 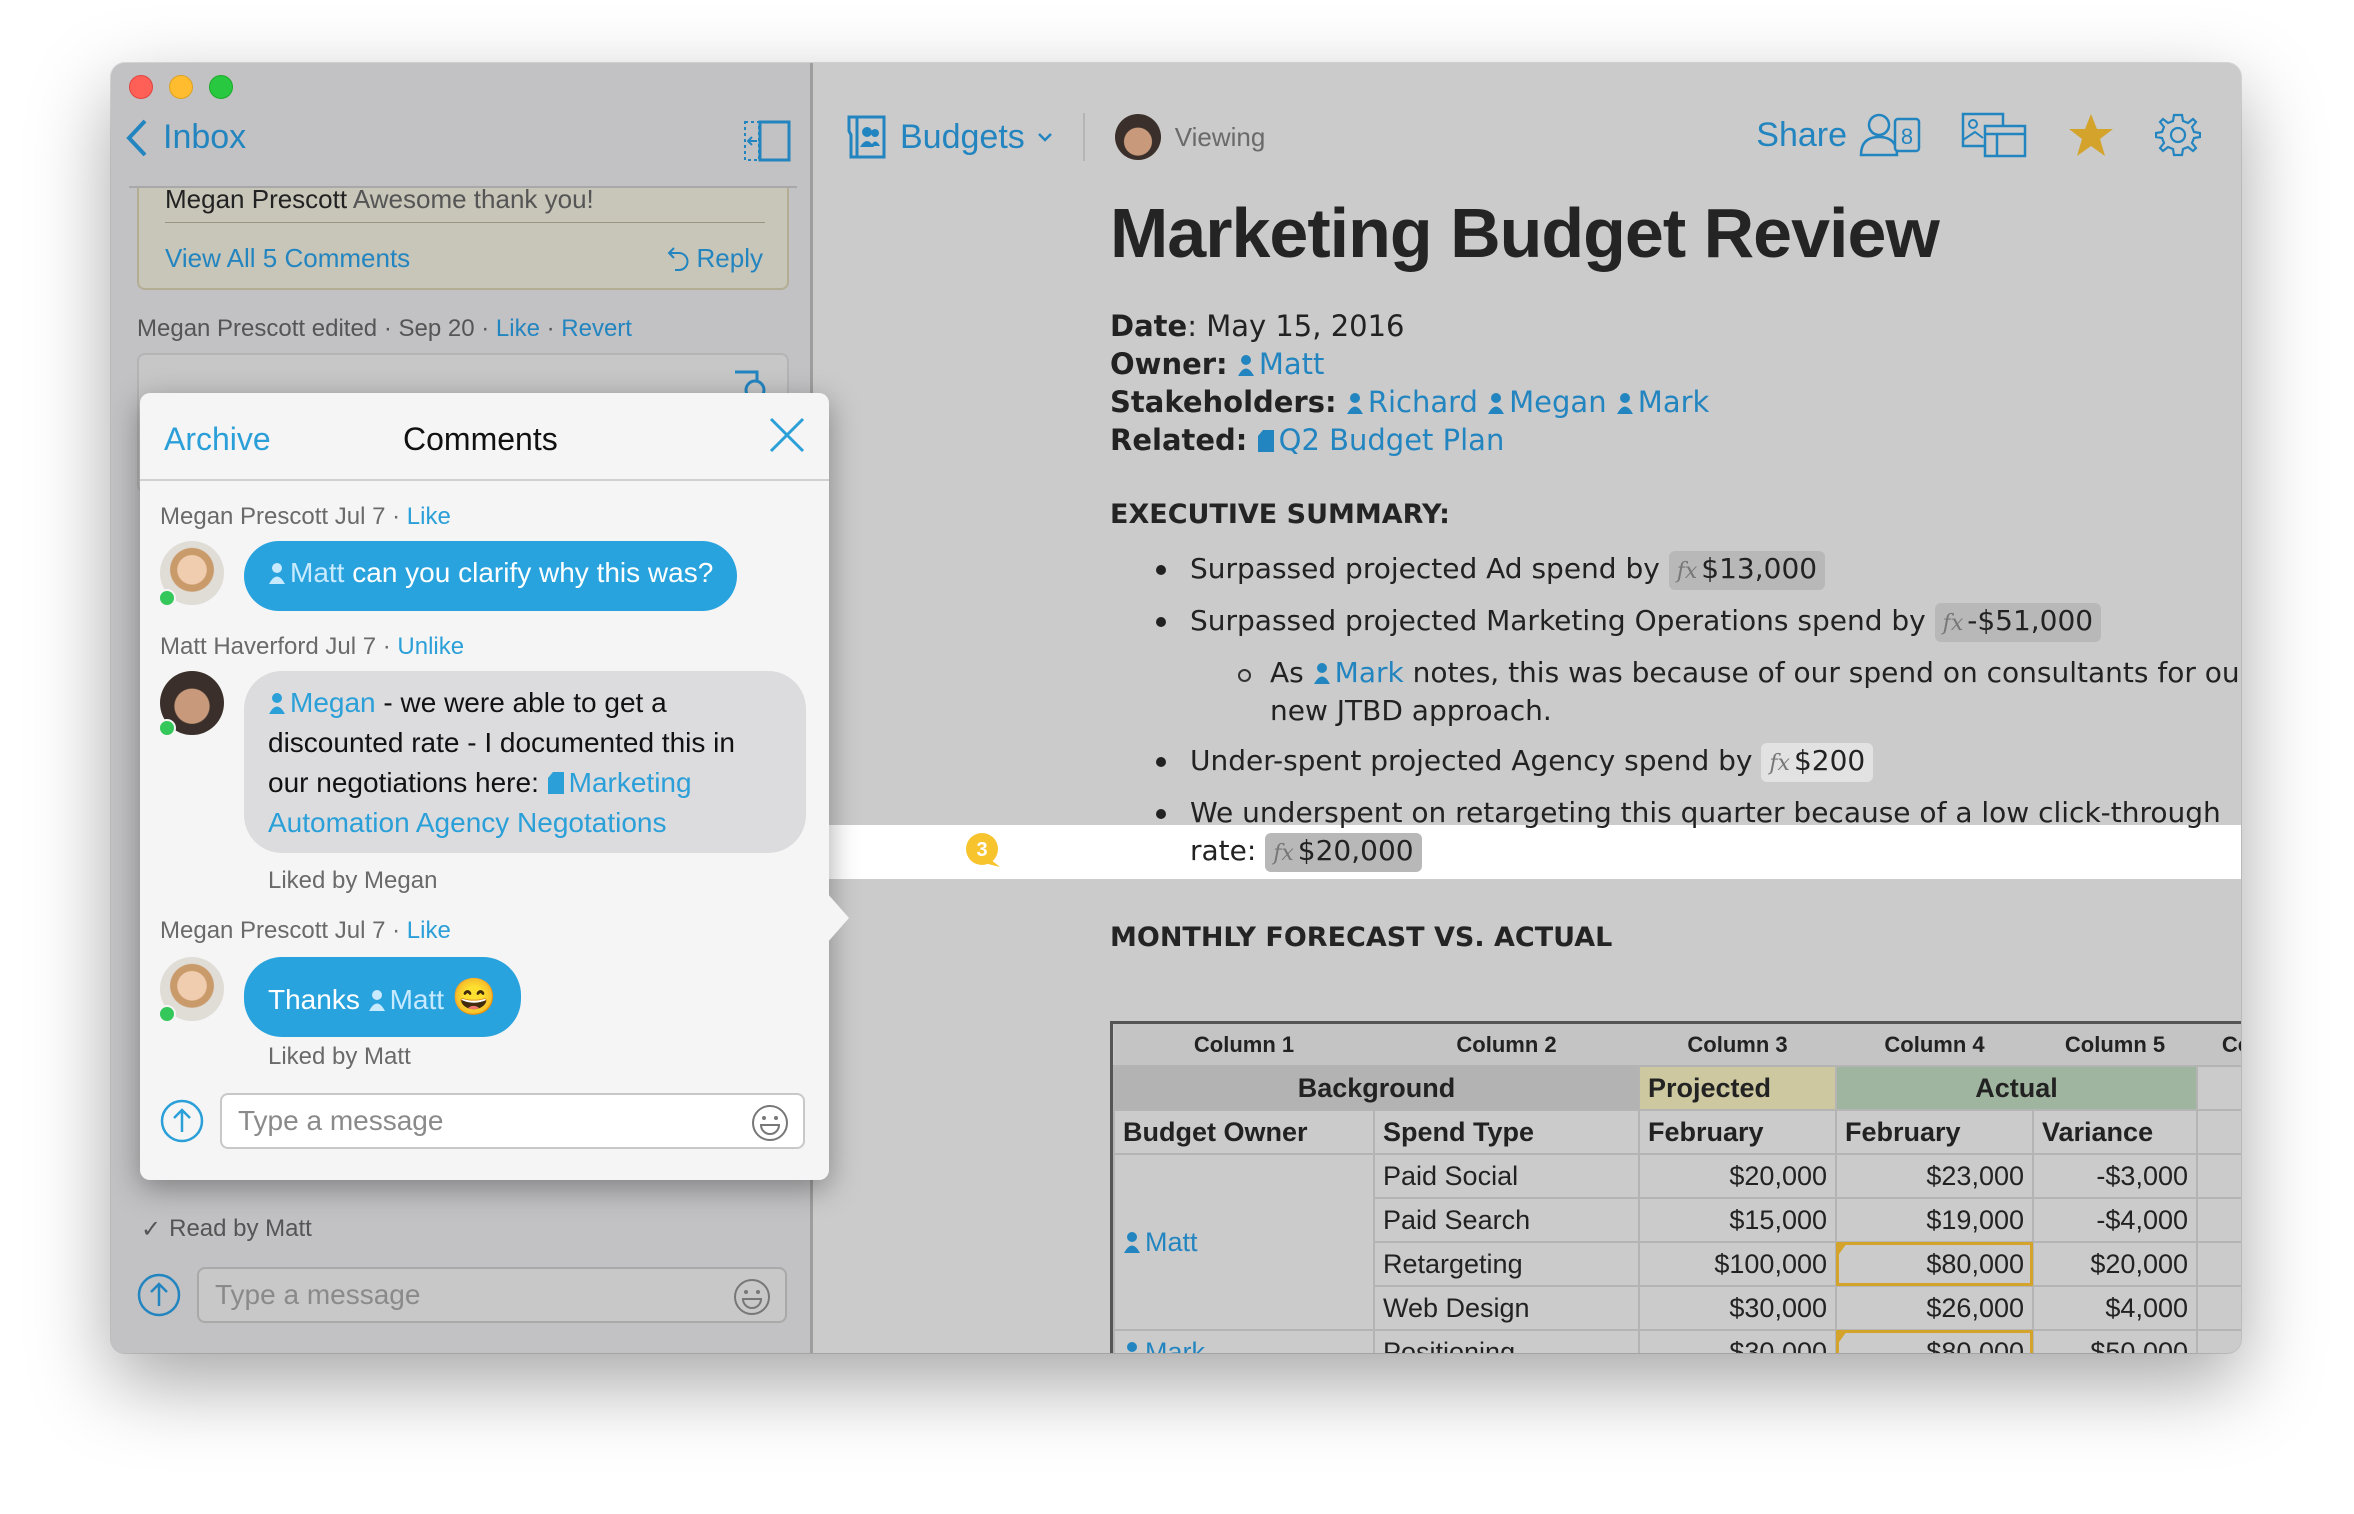 What do you see at coordinates (1759, 568) in the screenshot?
I see `formula-value: $13,000` at bounding box center [1759, 568].